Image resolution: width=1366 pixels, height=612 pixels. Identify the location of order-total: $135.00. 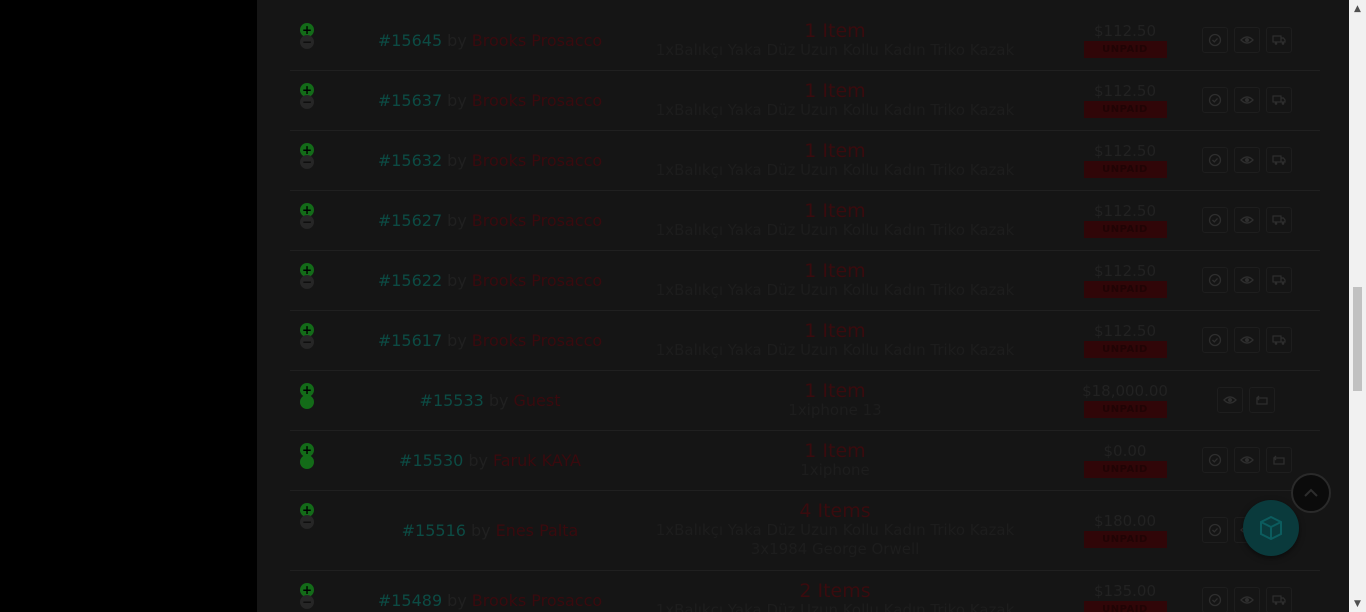
(1125, 591).